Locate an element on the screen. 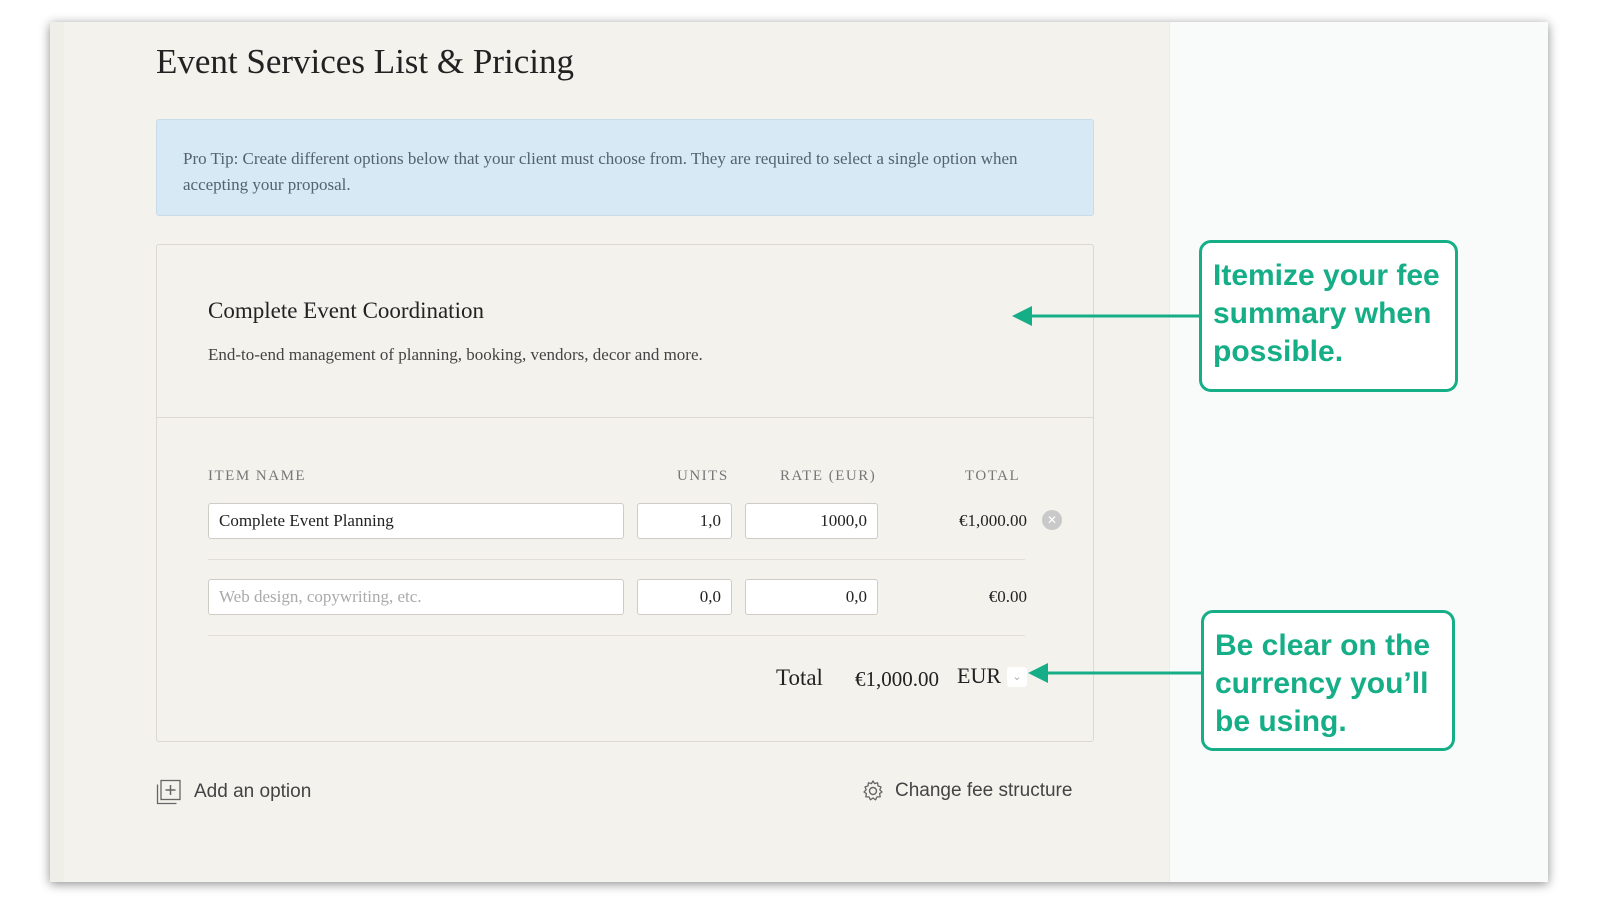  callout-itemize: Itemize your fee summary when possible. is located at coordinates (1328, 316).